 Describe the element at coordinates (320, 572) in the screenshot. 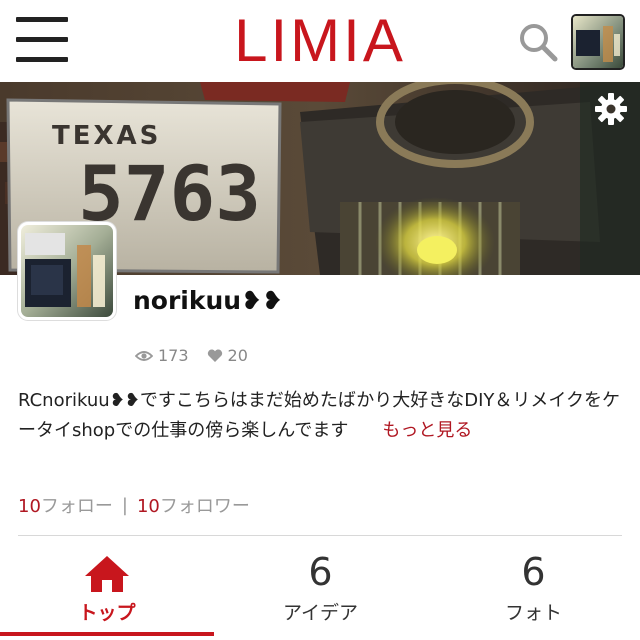

I see `ideas-count: 6` at that location.